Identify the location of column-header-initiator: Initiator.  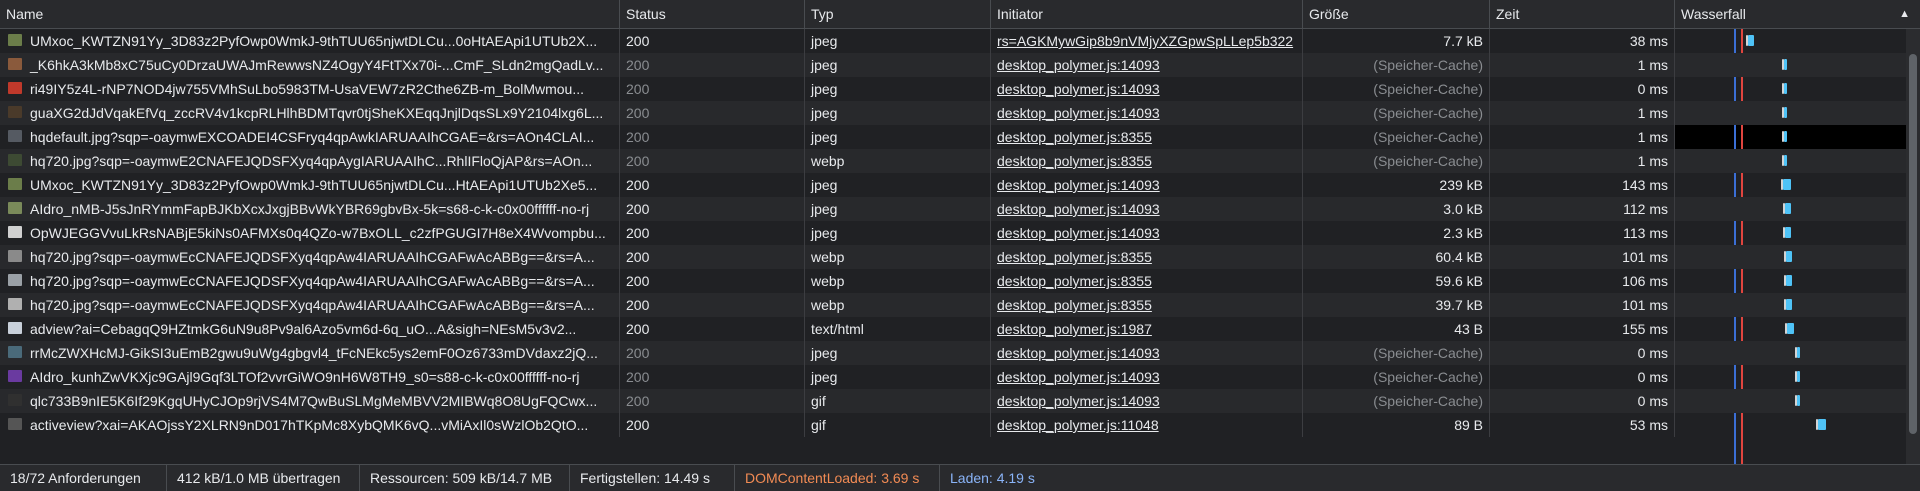
(1147, 14).